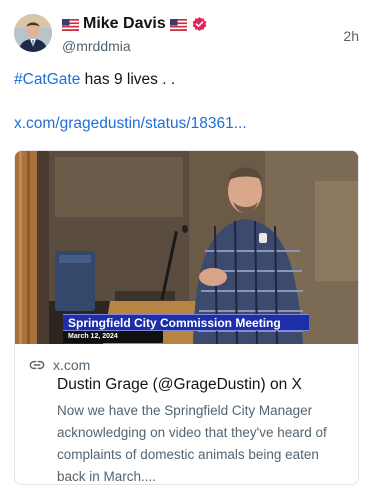 This screenshot has height=500, width=375. What do you see at coordinates (37, 365) in the screenshot?
I see `link-icon` at bounding box center [37, 365].